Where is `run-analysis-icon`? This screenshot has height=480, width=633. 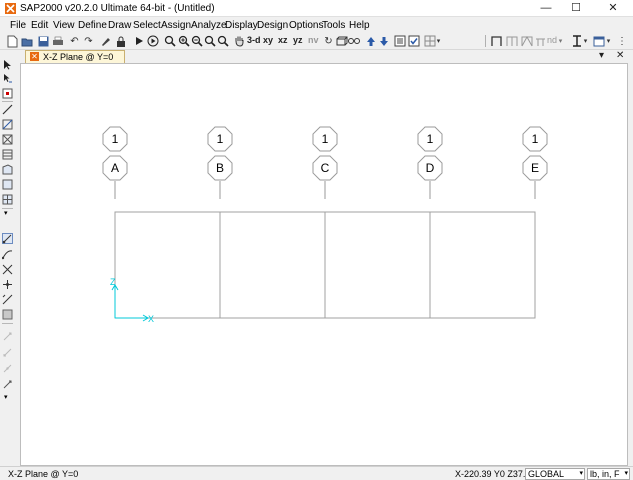 run-analysis-icon is located at coordinates (139, 41).